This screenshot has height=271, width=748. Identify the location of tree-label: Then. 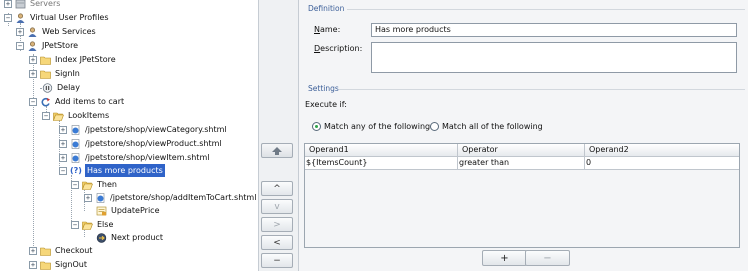
(107, 184).